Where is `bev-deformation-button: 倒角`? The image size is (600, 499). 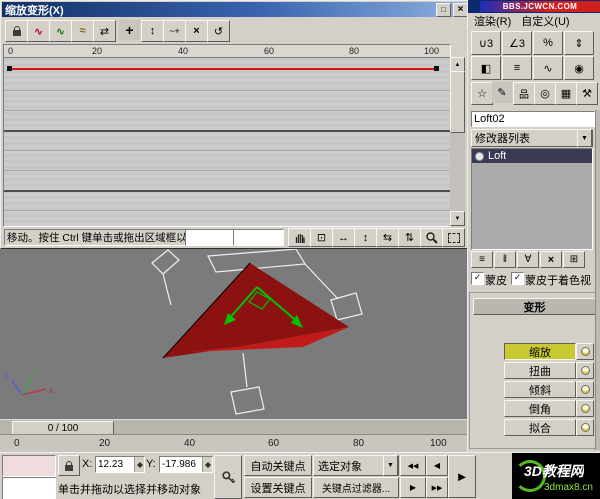
bev-deformation-button: 倒角 is located at coordinates (540, 408).